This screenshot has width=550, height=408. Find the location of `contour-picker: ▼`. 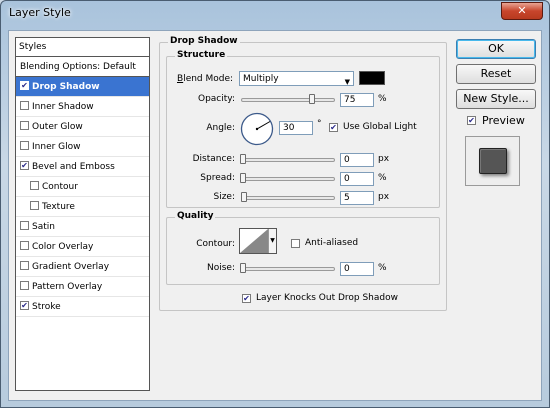

contour-picker: ▼ is located at coordinates (258, 241).